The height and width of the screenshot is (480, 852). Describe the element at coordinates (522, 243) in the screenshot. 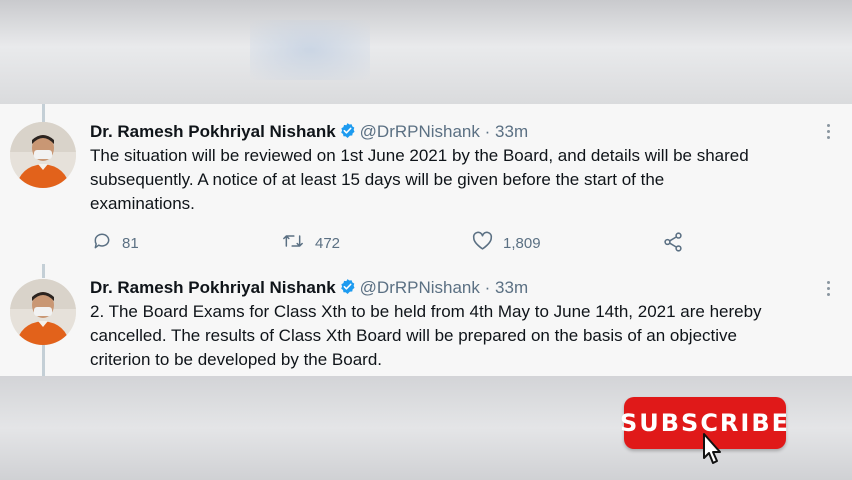

I see `like-count: 1,809` at that location.